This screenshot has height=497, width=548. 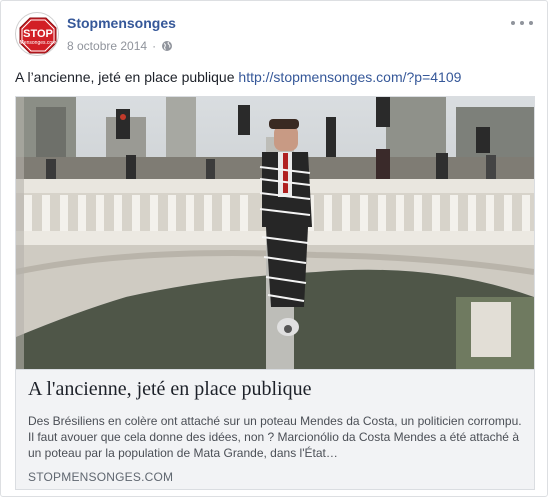 I want to click on link-preview-title: A l'ancienne, jeté en place publique, so click(x=170, y=389).